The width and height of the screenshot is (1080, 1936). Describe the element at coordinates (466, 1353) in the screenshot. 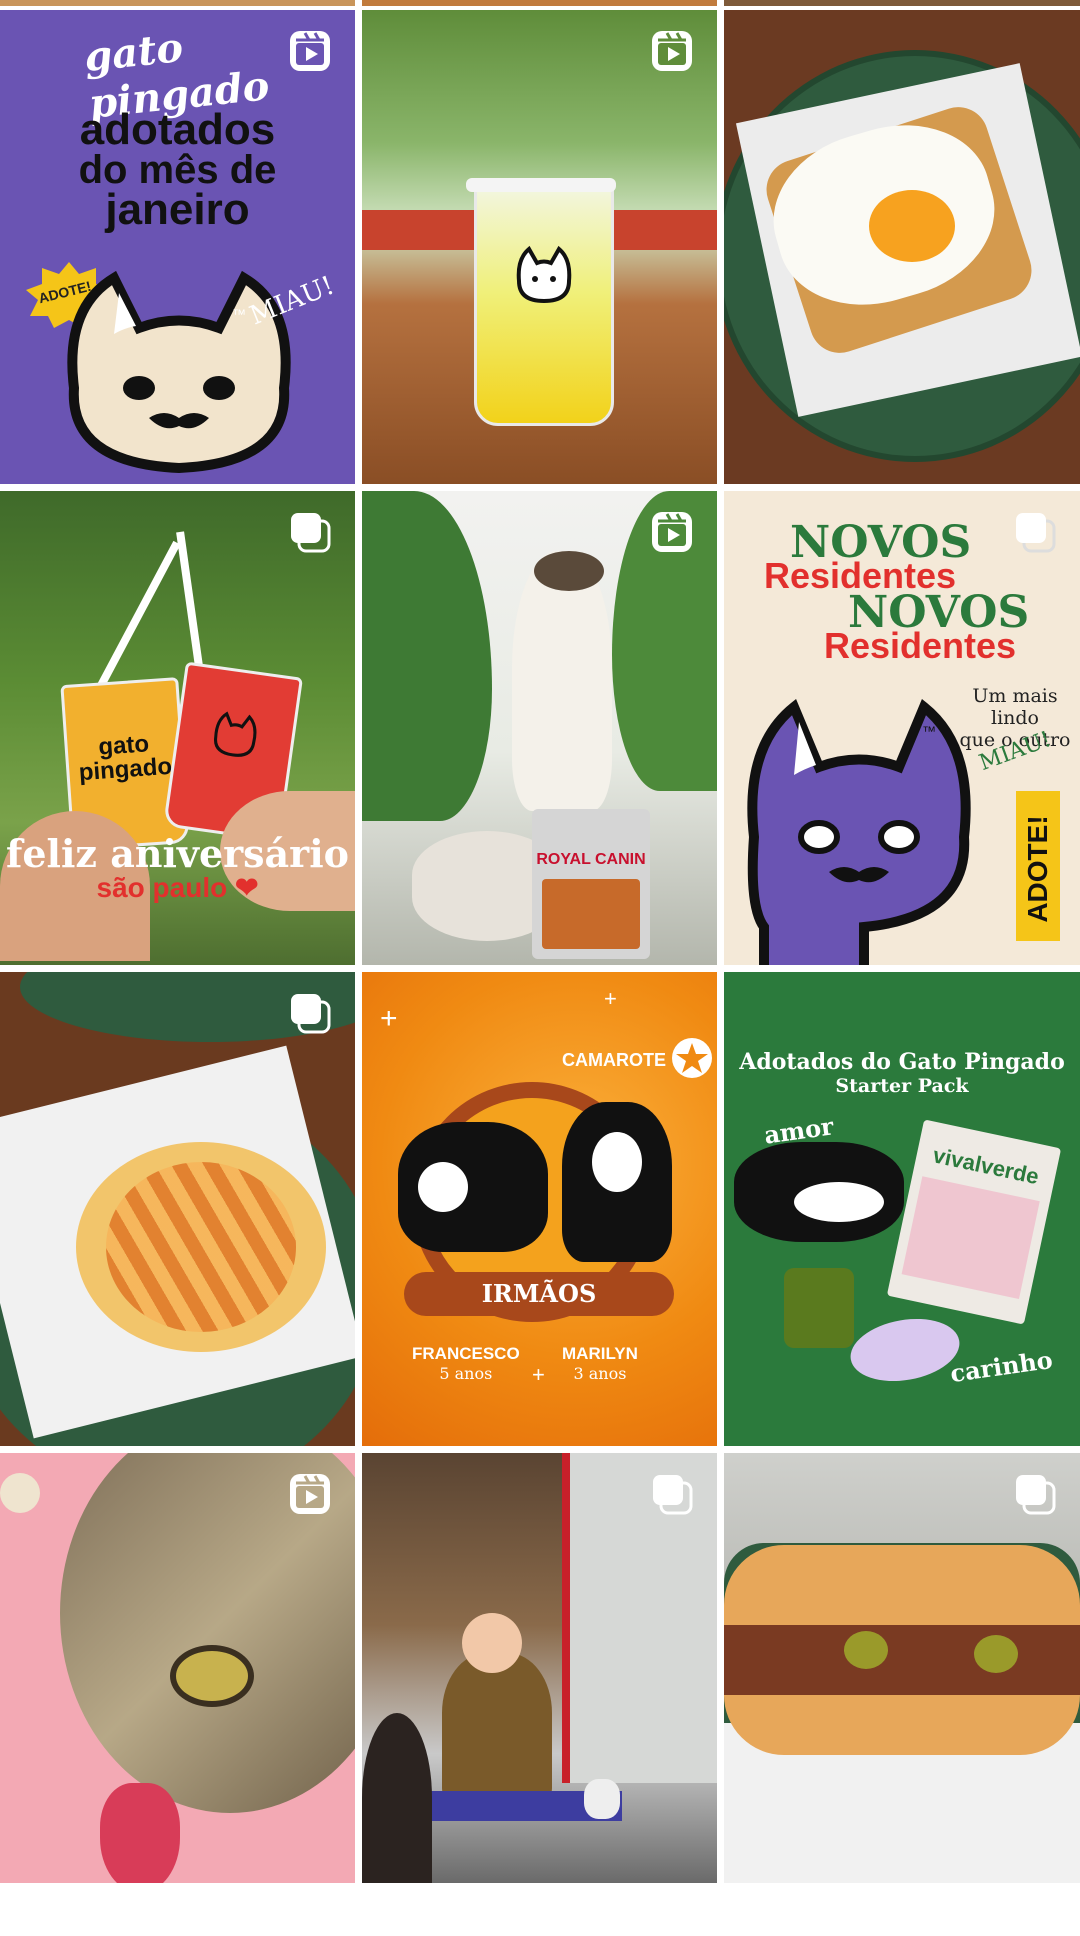

I see `cat-name: FRANCESCO` at that location.